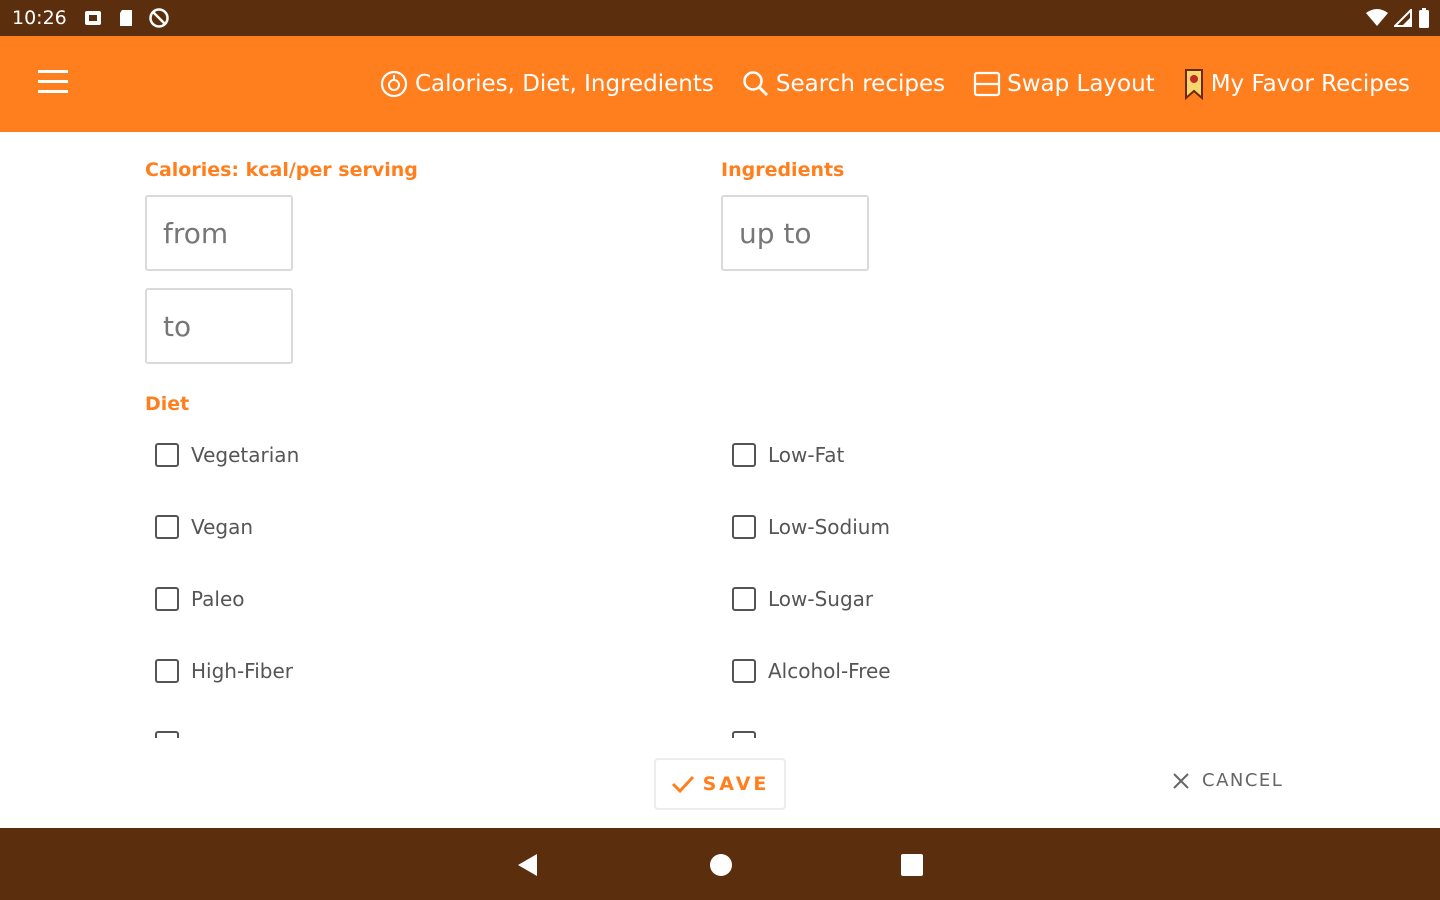 The image size is (1440, 900). I want to click on diet-checkbox-low-sugar: Low-Sugar, so click(802, 599).